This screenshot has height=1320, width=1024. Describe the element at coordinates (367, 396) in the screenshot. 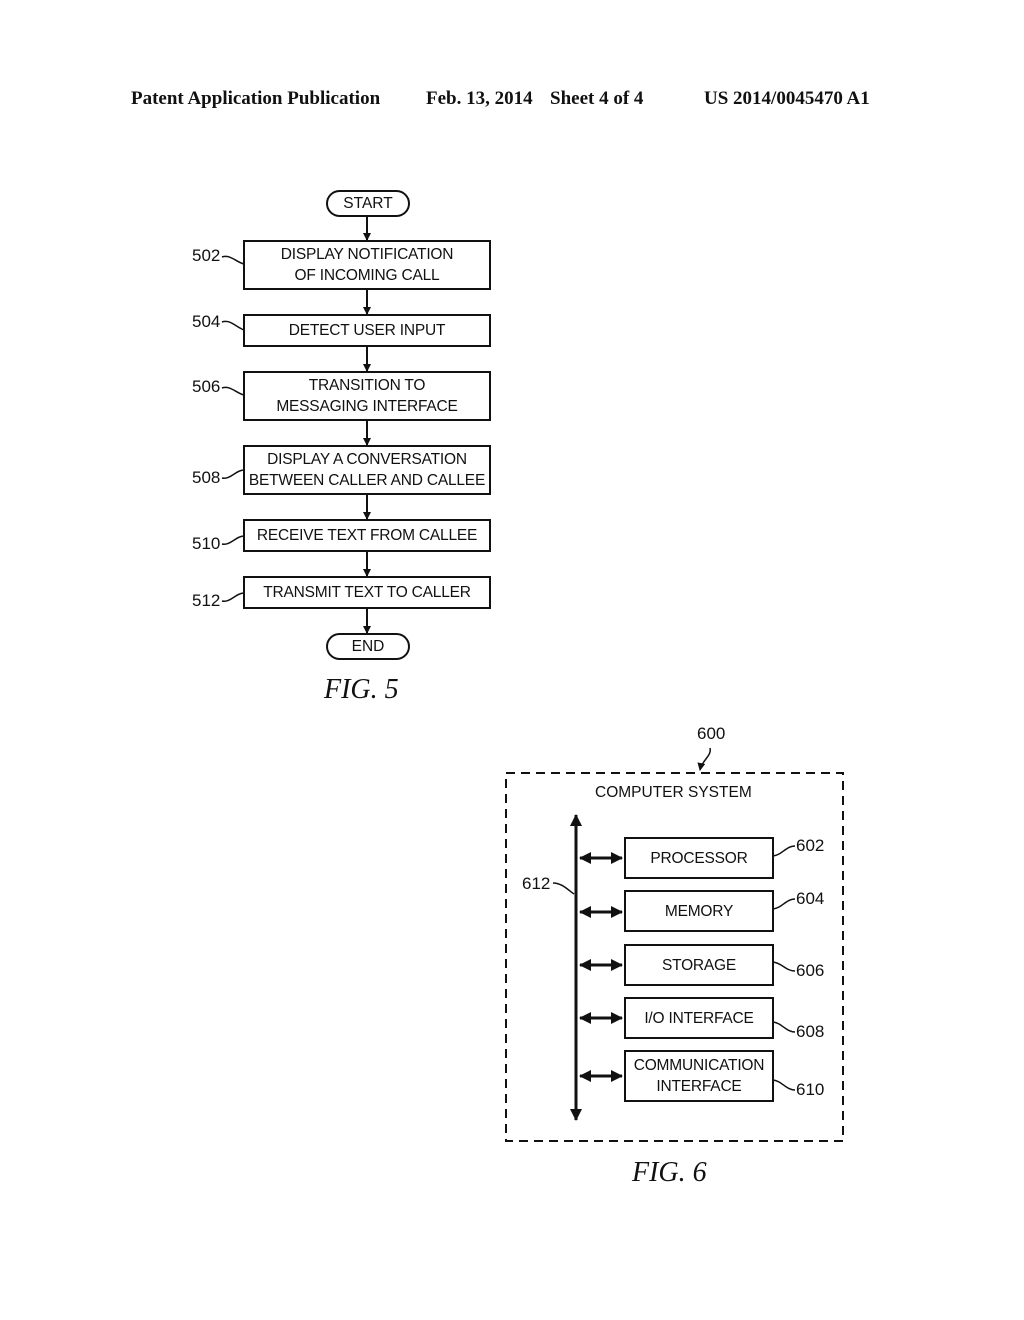

I see `flow-step-transition-messaging: TRANSITION TO MESSAGING INTERFACE` at that location.